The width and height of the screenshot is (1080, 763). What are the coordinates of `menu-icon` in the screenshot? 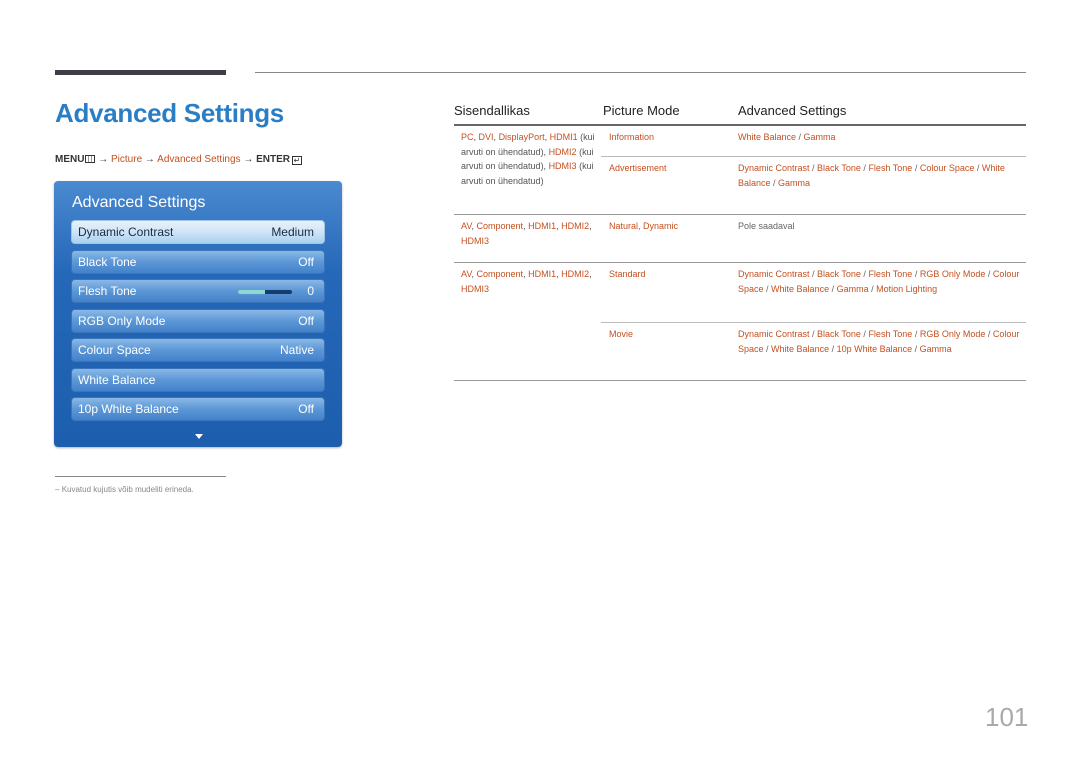 It's located at (90, 159).